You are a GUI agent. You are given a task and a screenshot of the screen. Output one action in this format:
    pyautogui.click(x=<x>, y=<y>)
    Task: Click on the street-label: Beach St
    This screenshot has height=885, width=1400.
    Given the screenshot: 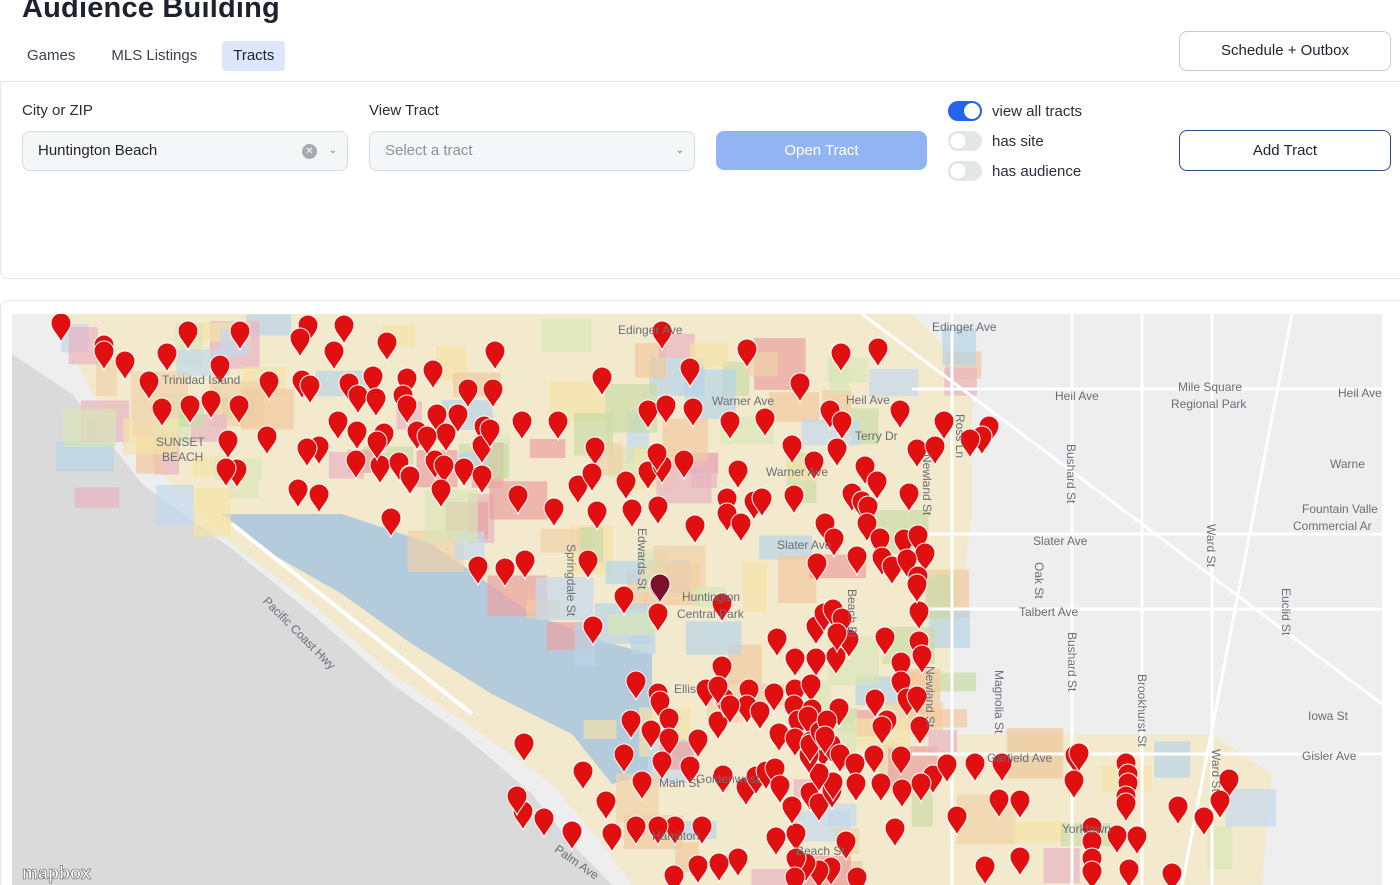 What is the action you would take?
    pyautogui.click(x=820, y=851)
    